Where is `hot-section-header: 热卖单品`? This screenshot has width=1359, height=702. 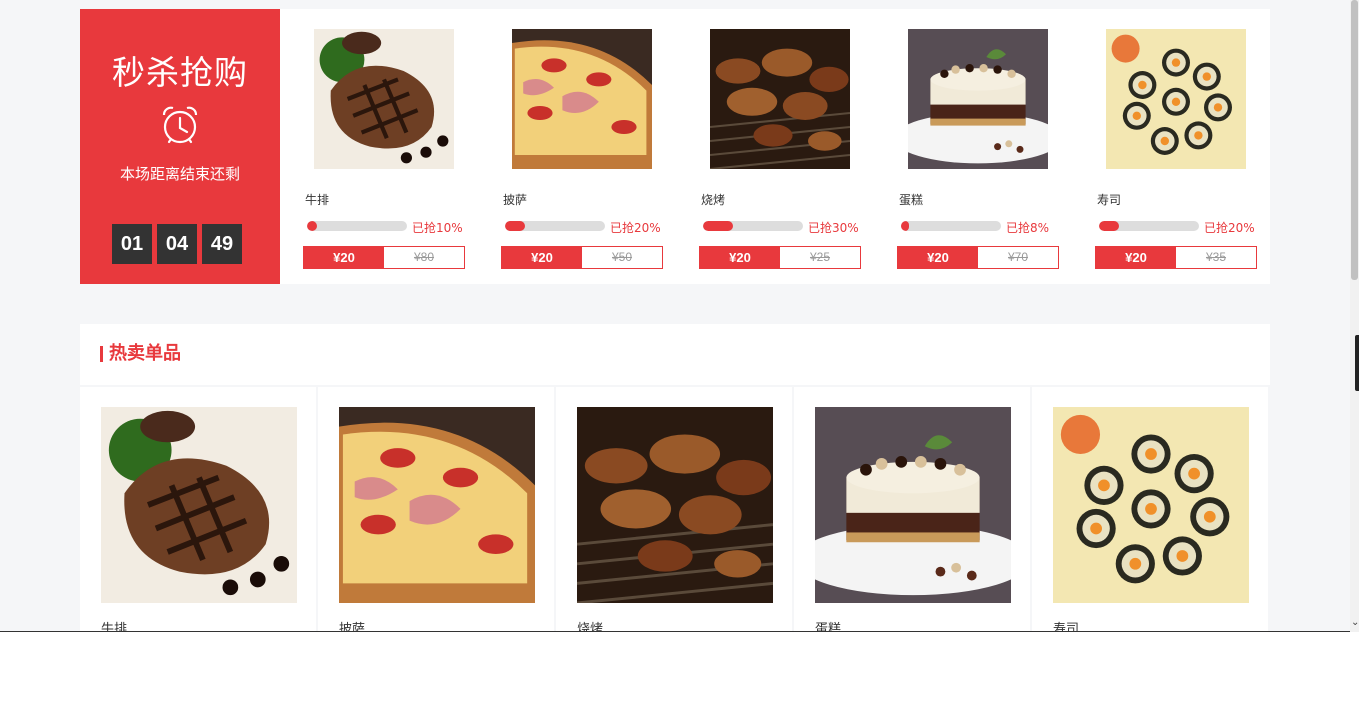 hot-section-header: 热卖单品 is located at coordinates (675, 354).